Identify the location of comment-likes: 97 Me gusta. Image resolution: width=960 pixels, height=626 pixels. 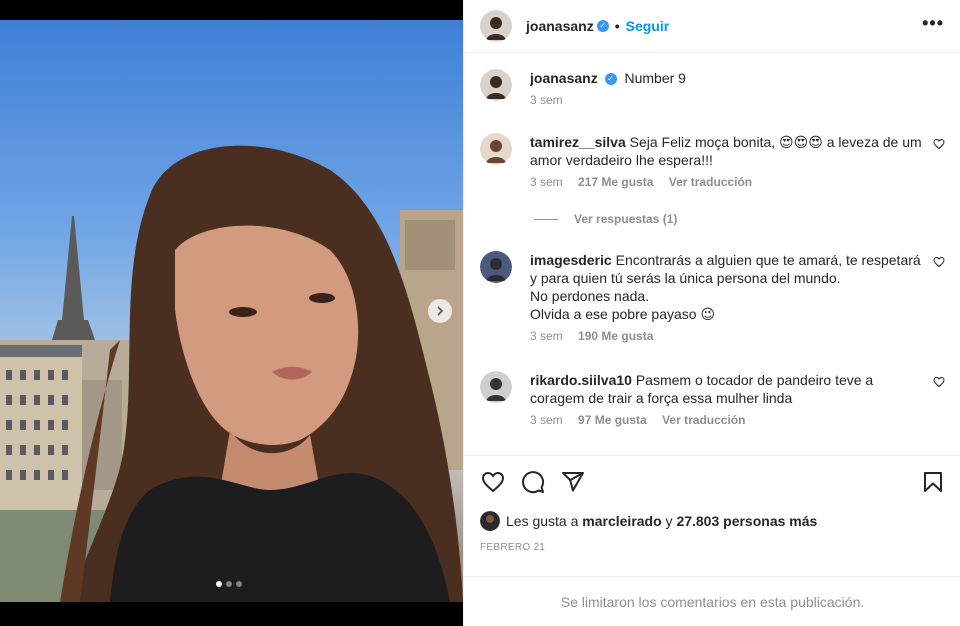
(612, 420).